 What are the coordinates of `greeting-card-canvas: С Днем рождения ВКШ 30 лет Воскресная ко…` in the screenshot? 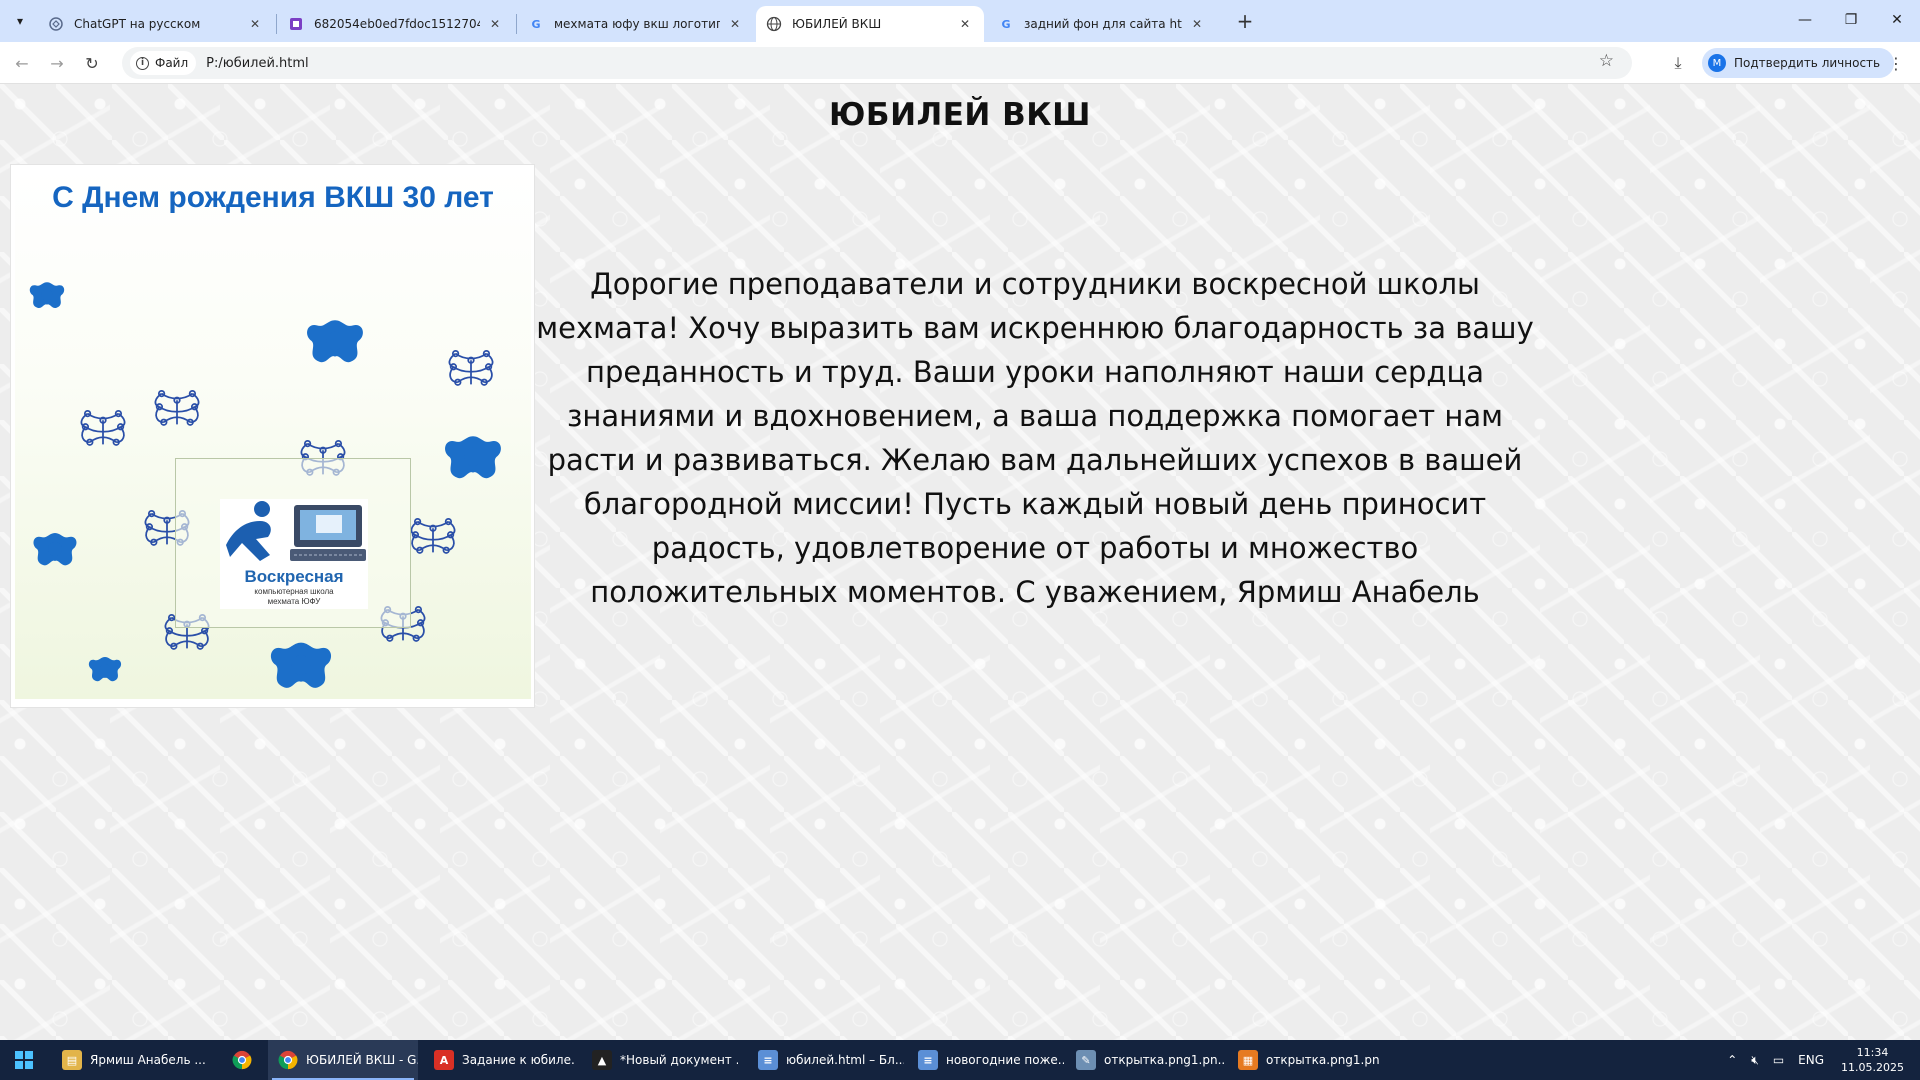 It's located at (273, 434).